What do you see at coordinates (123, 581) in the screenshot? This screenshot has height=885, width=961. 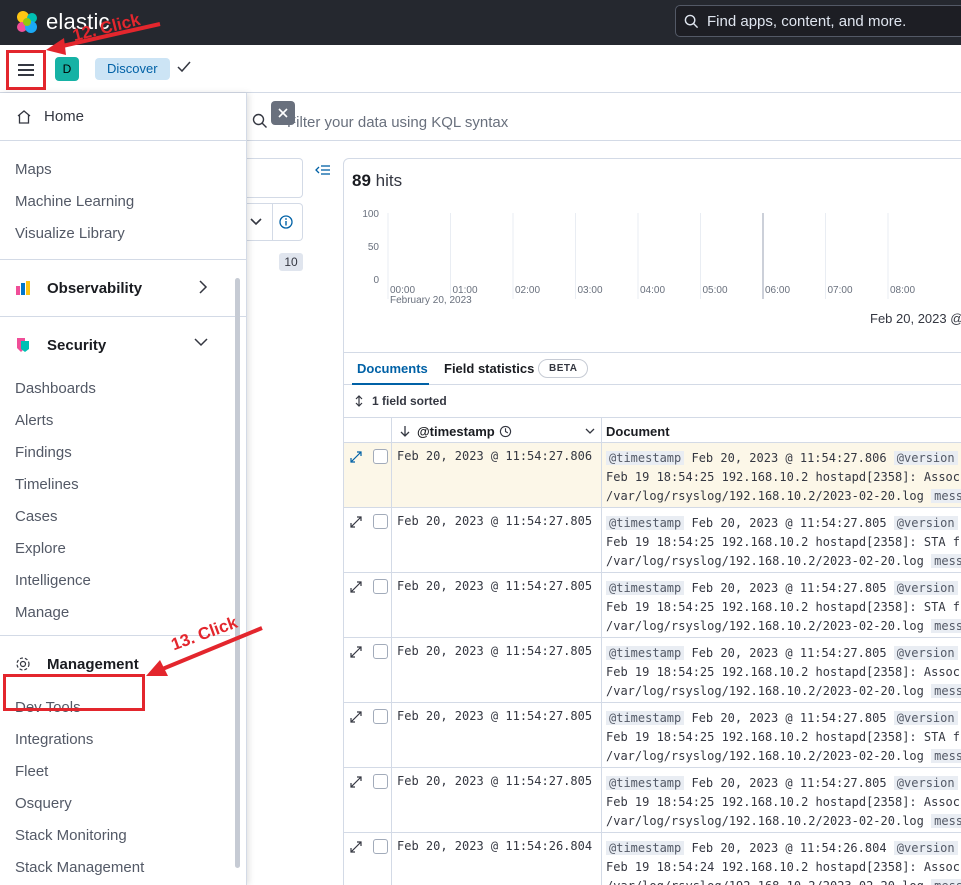 I see `nav-item-intelligence: Intelligence` at bounding box center [123, 581].